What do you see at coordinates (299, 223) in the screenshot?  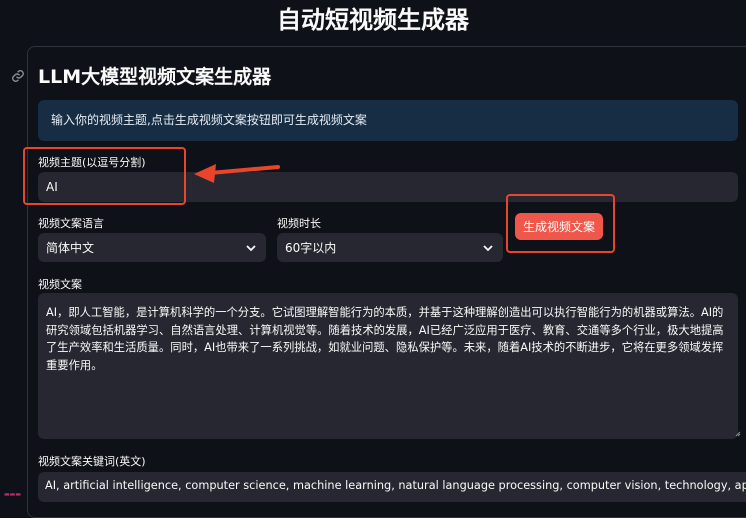 I see `duration-label: 视频时长` at bounding box center [299, 223].